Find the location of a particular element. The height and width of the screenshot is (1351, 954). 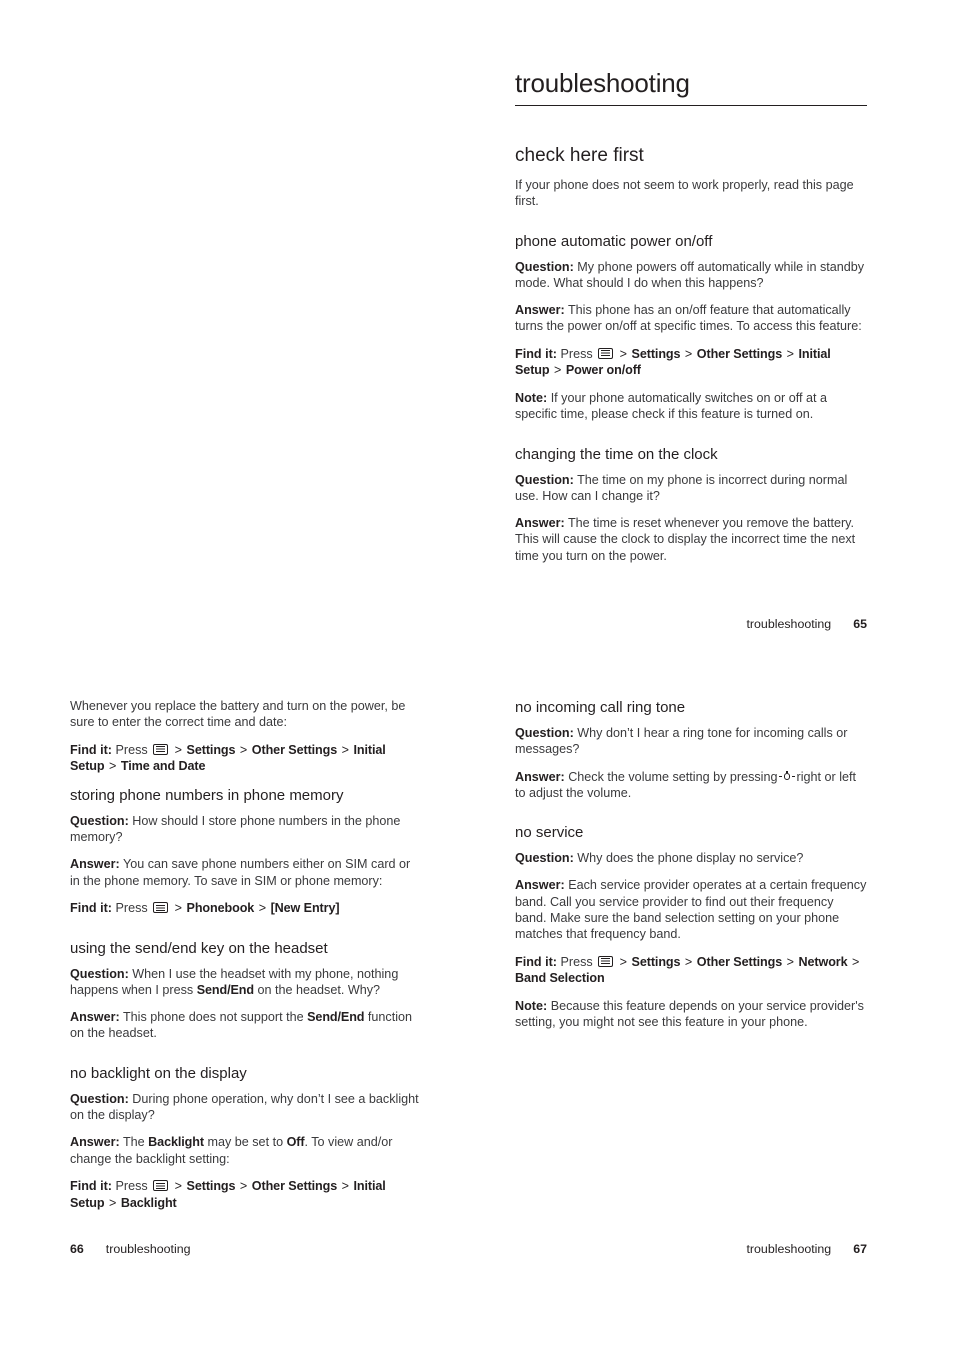

page-footer-67: troubleshooting 67 is located at coordinates (691, 1249).